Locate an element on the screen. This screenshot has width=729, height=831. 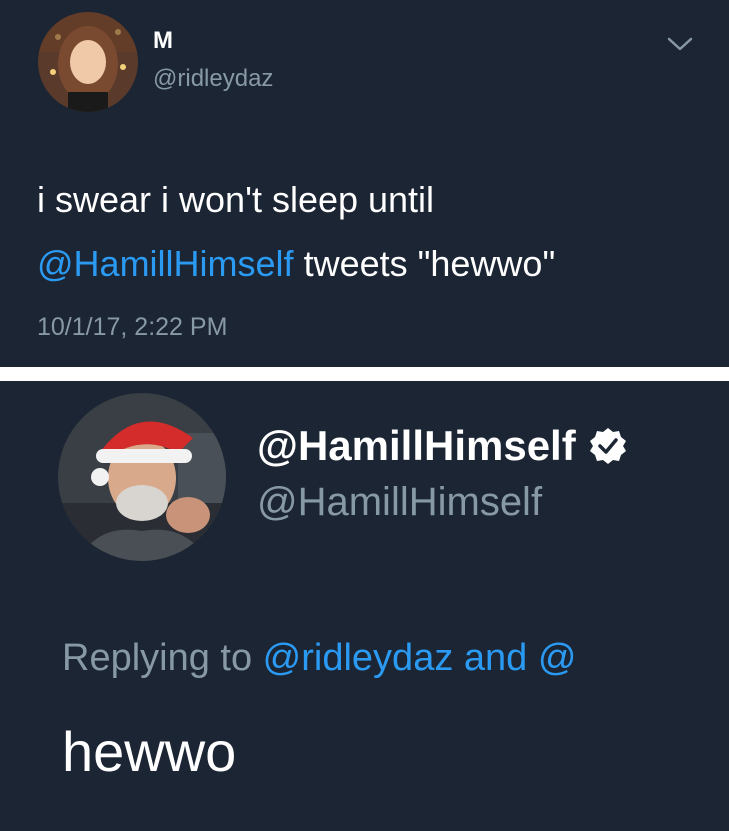
tweet-text-line1: i swear i won't sleep until is located at coordinates (236, 199).